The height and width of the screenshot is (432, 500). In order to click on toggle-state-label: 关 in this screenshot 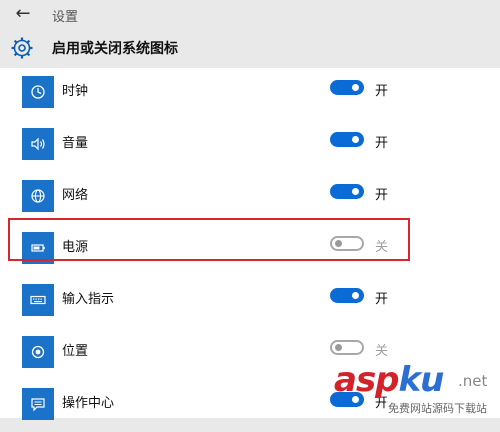, I will do `click(382, 351)`.